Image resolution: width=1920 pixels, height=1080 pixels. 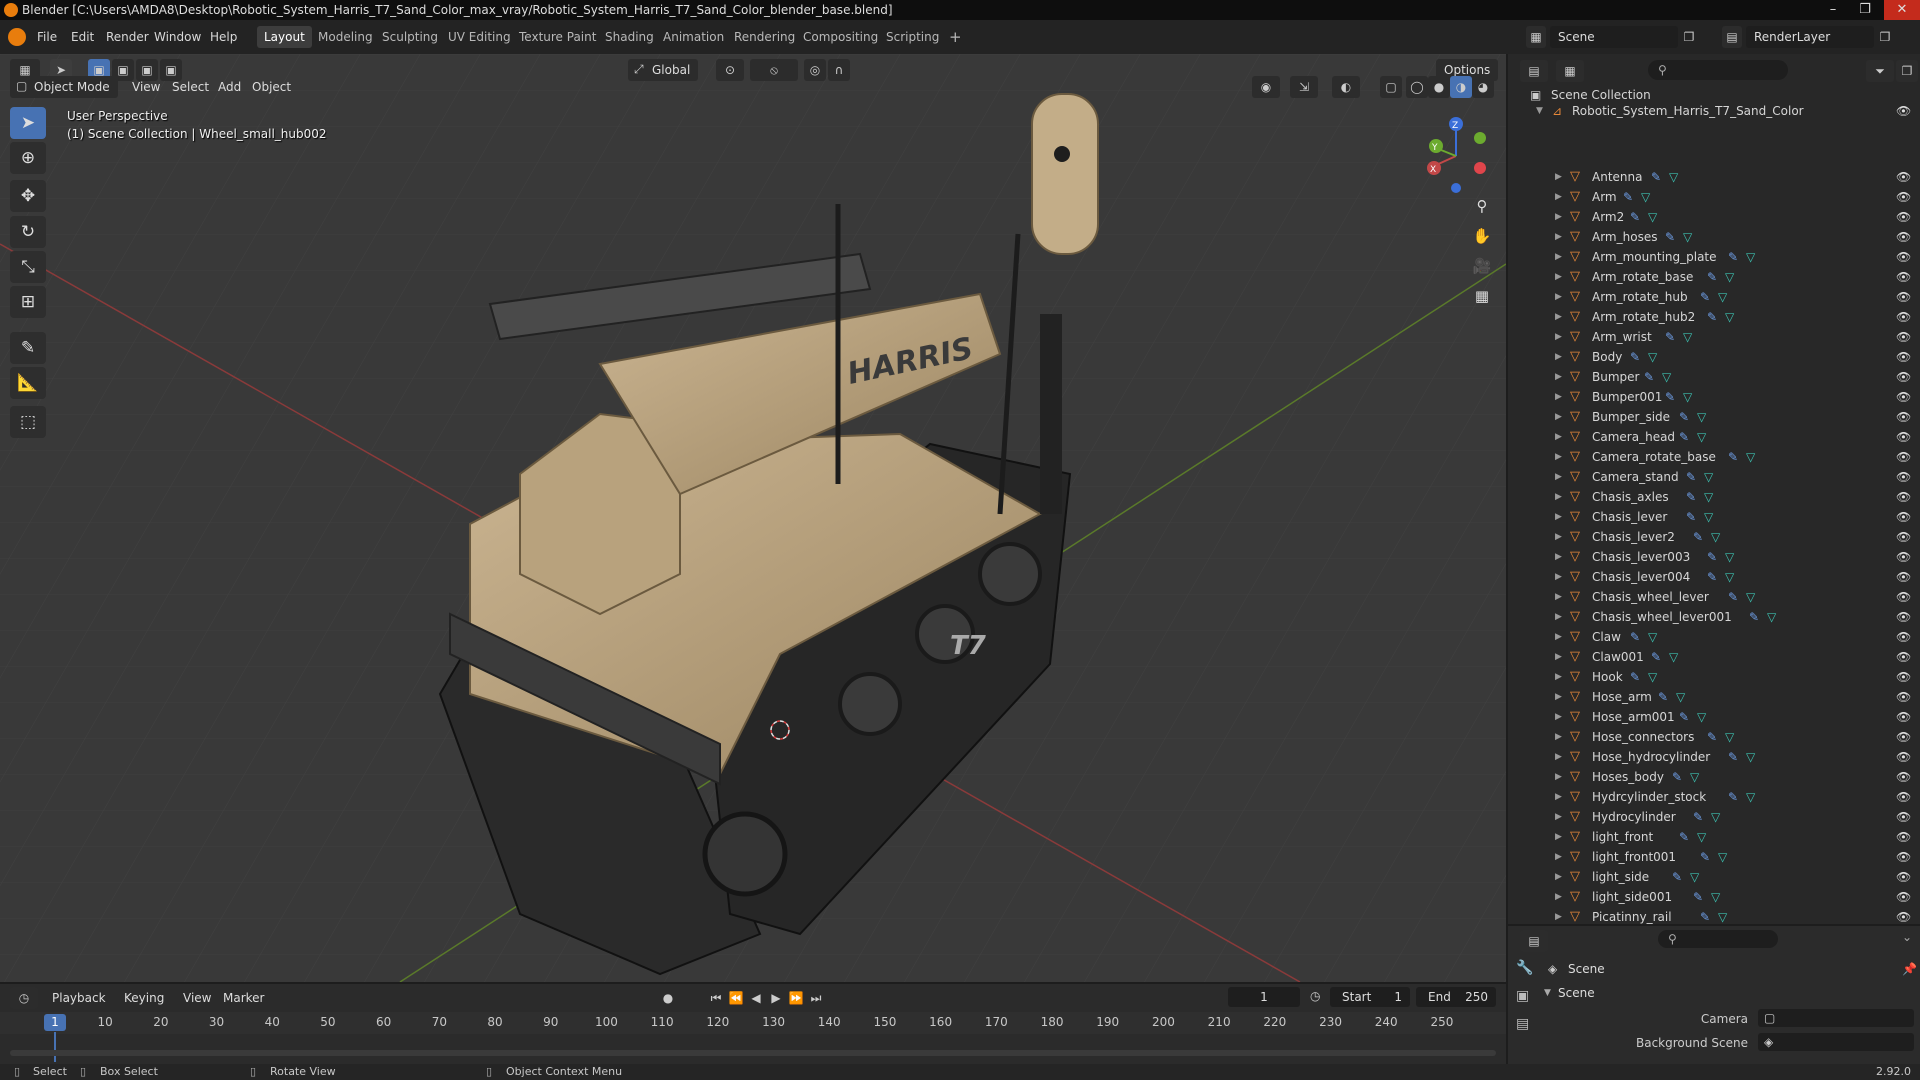 I want to click on tool-add-cube: ⬚, so click(x=28, y=422).